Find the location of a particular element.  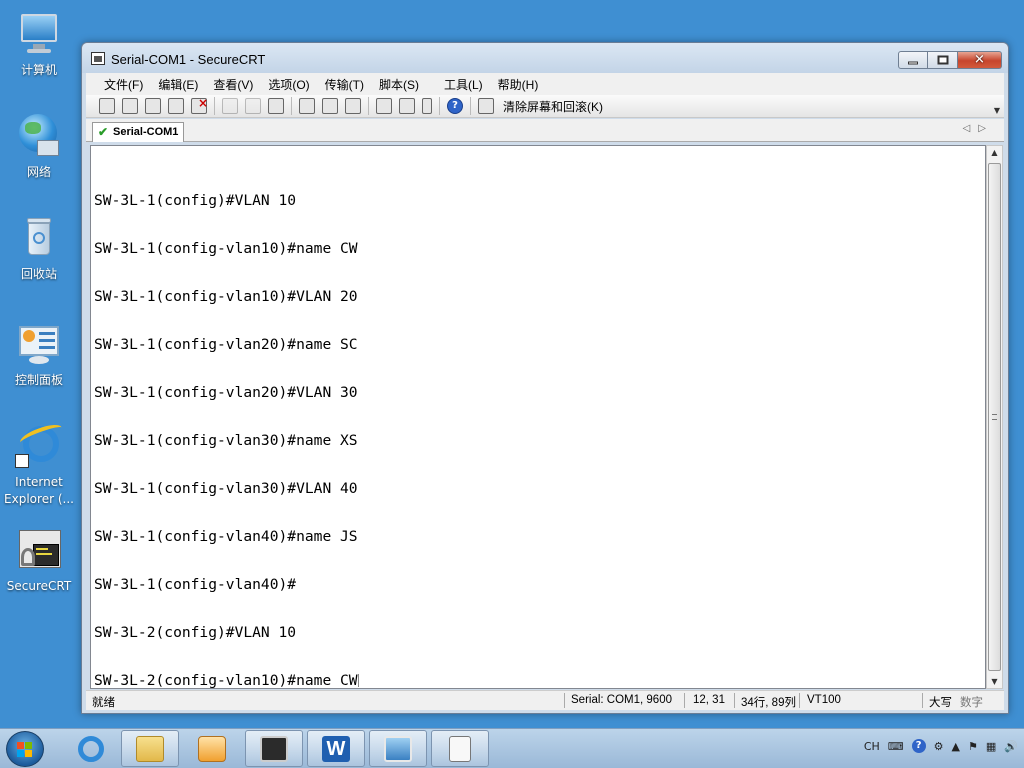

terminal-line: SW-3L-1(config-vlan10)#name CW is located at coordinates (226, 248).